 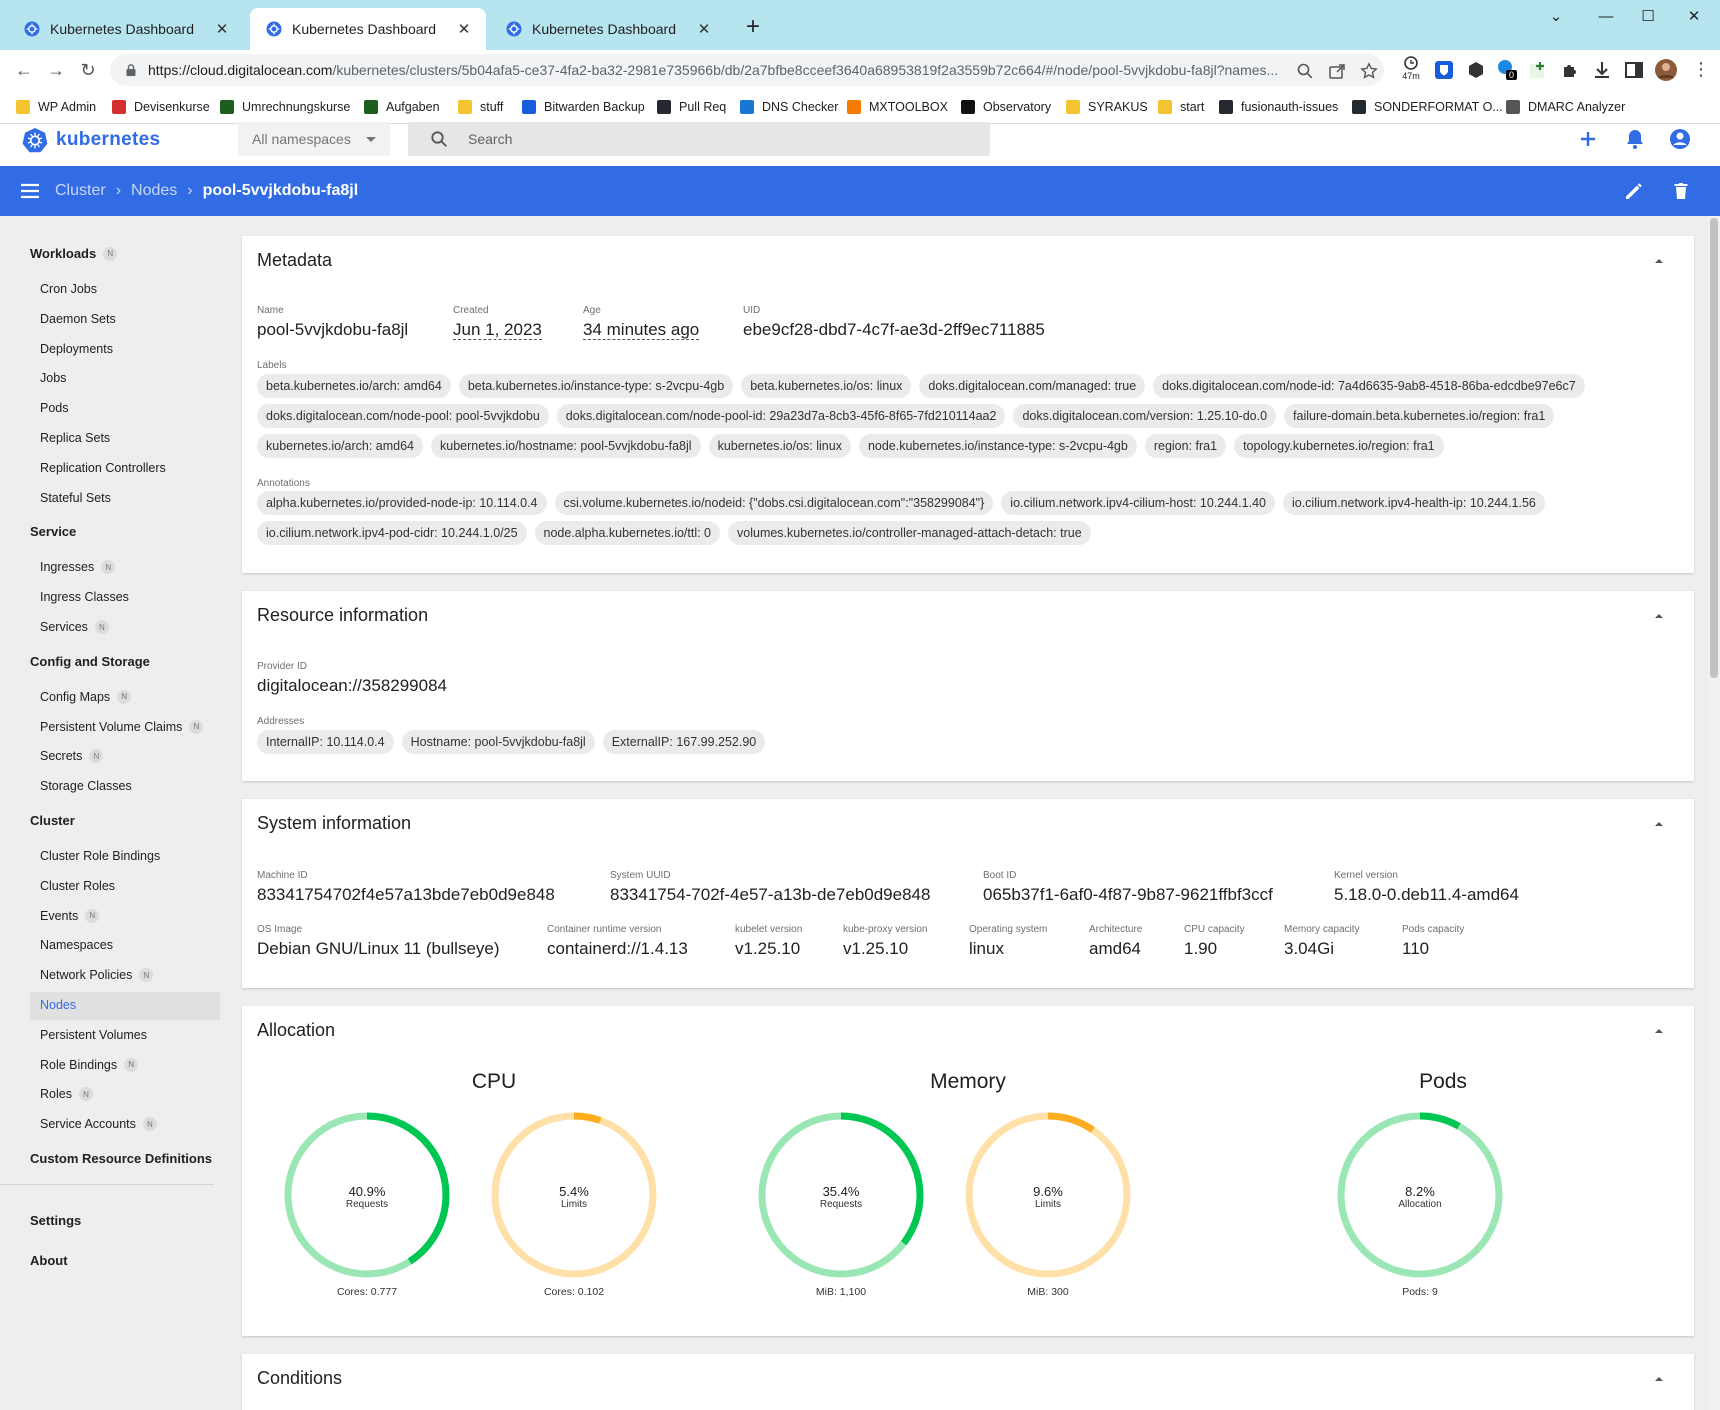 I want to click on timer-extension-icon: 47m, so click(x=1411, y=71).